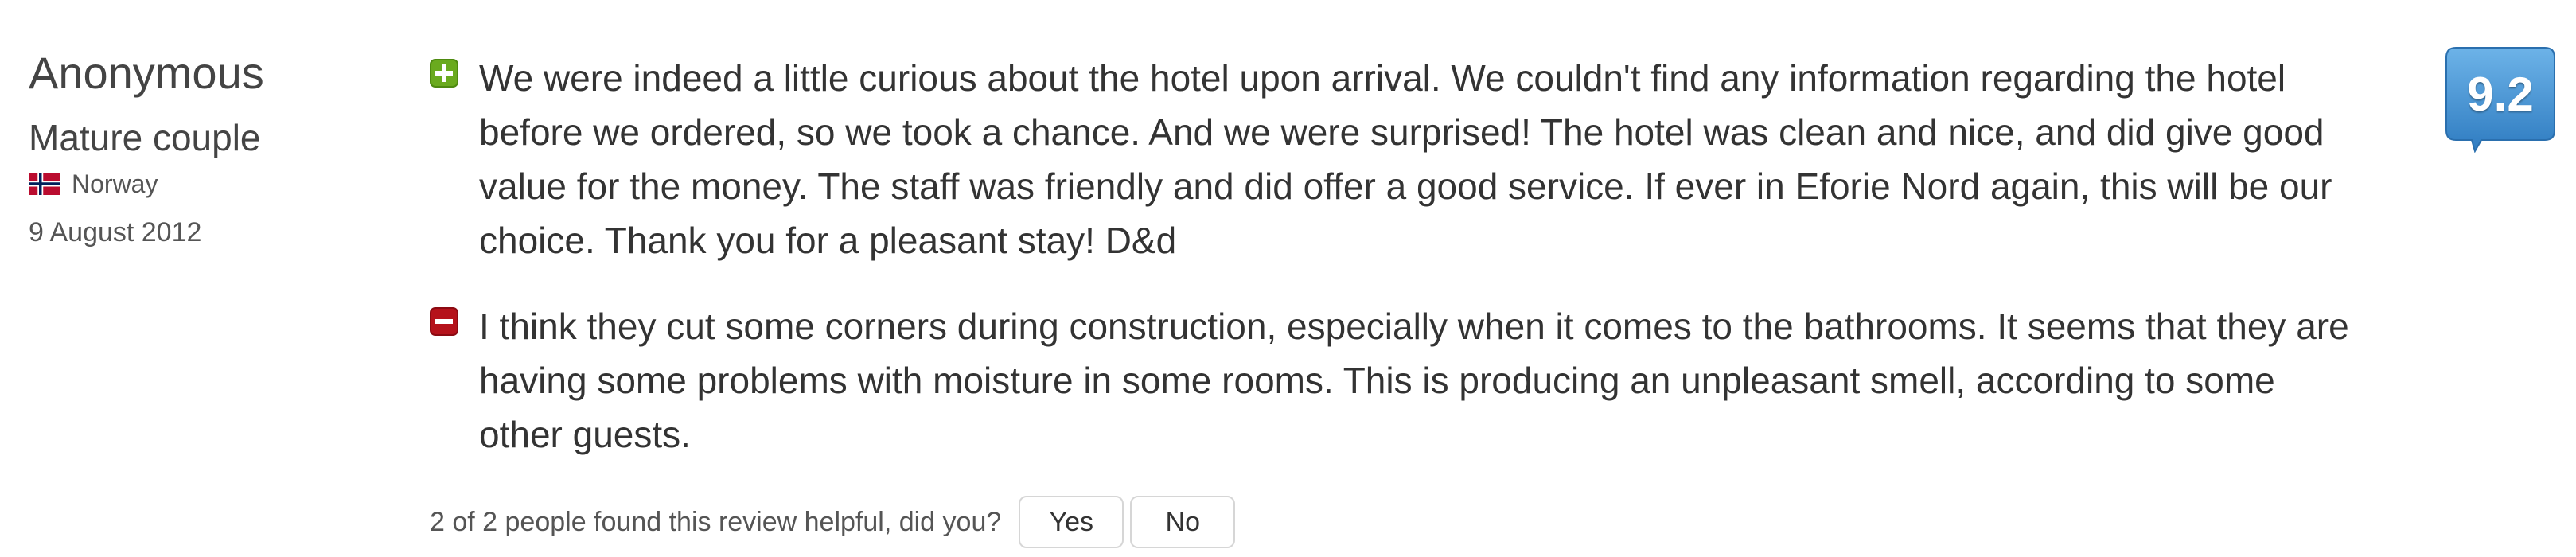 The image size is (2576, 557). What do you see at coordinates (444, 73) in the screenshot?
I see `plus-icon` at bounding box center [444, 73].